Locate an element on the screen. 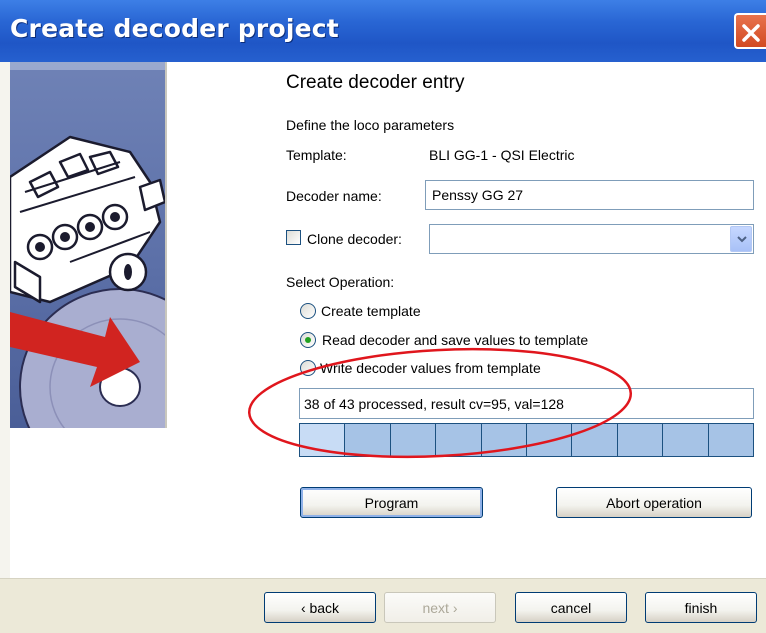  cancel-button: cancel is located at coordinates (571, 607).